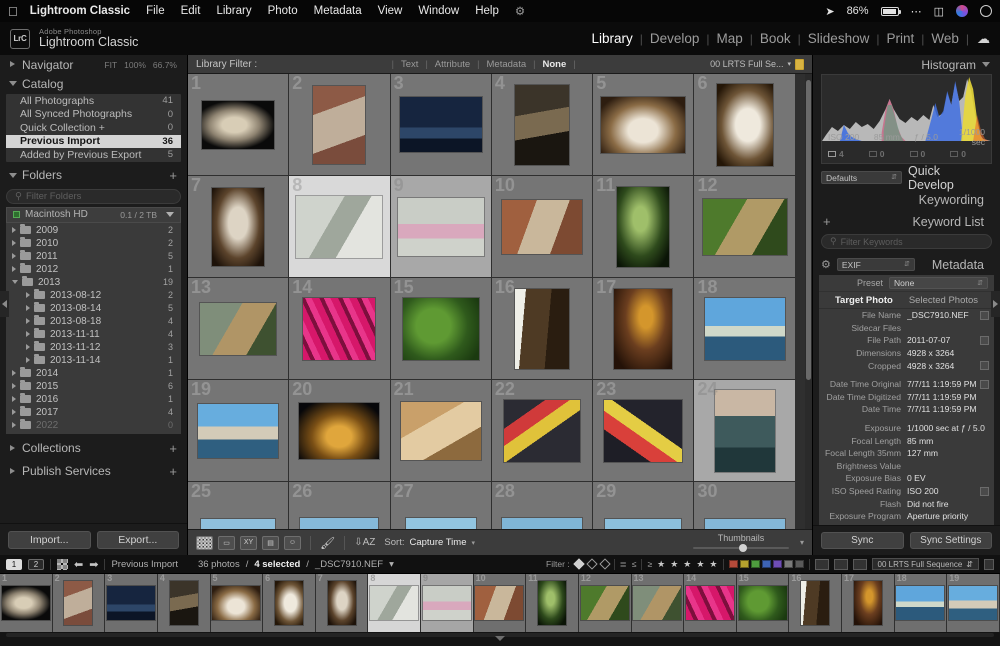 This screenshot has height=646, width=1000. Describe the element at coordinates (989, 564) in the screenshot. I see `filmstrip-collapse-button` at that location.